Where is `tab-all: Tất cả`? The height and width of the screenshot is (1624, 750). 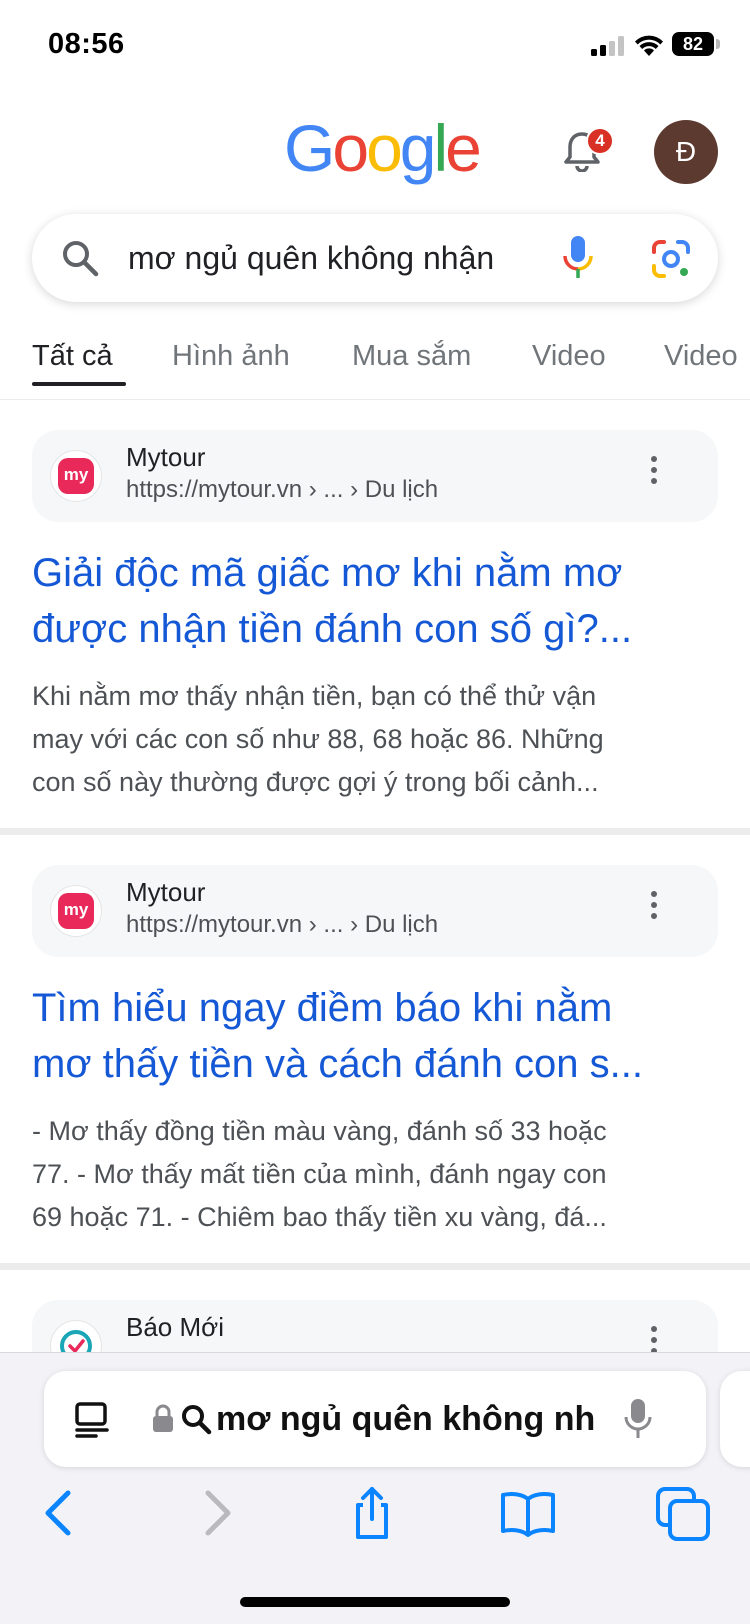
tab-all: Tất cả is located at coordinates (72, 356).